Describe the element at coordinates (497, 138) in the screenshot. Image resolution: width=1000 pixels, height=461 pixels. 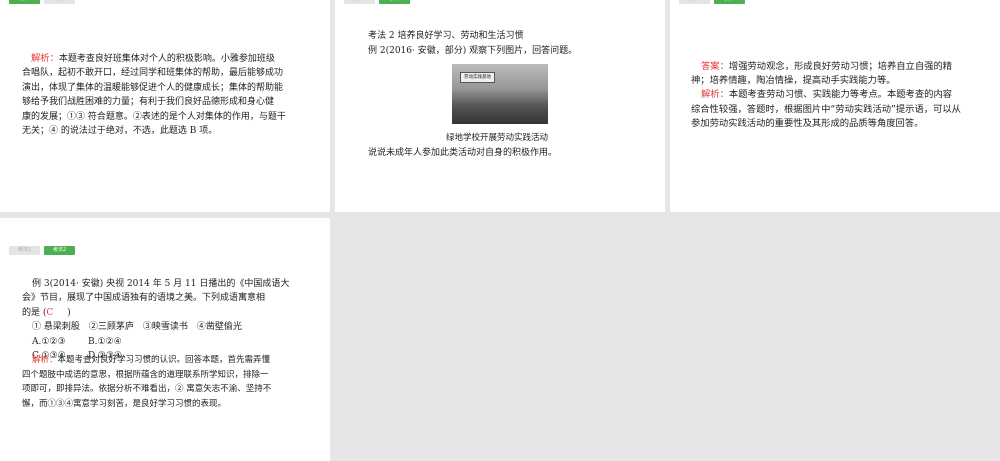
I see `photo-caption: 绿地学校开展劳动实践活动` at that location.